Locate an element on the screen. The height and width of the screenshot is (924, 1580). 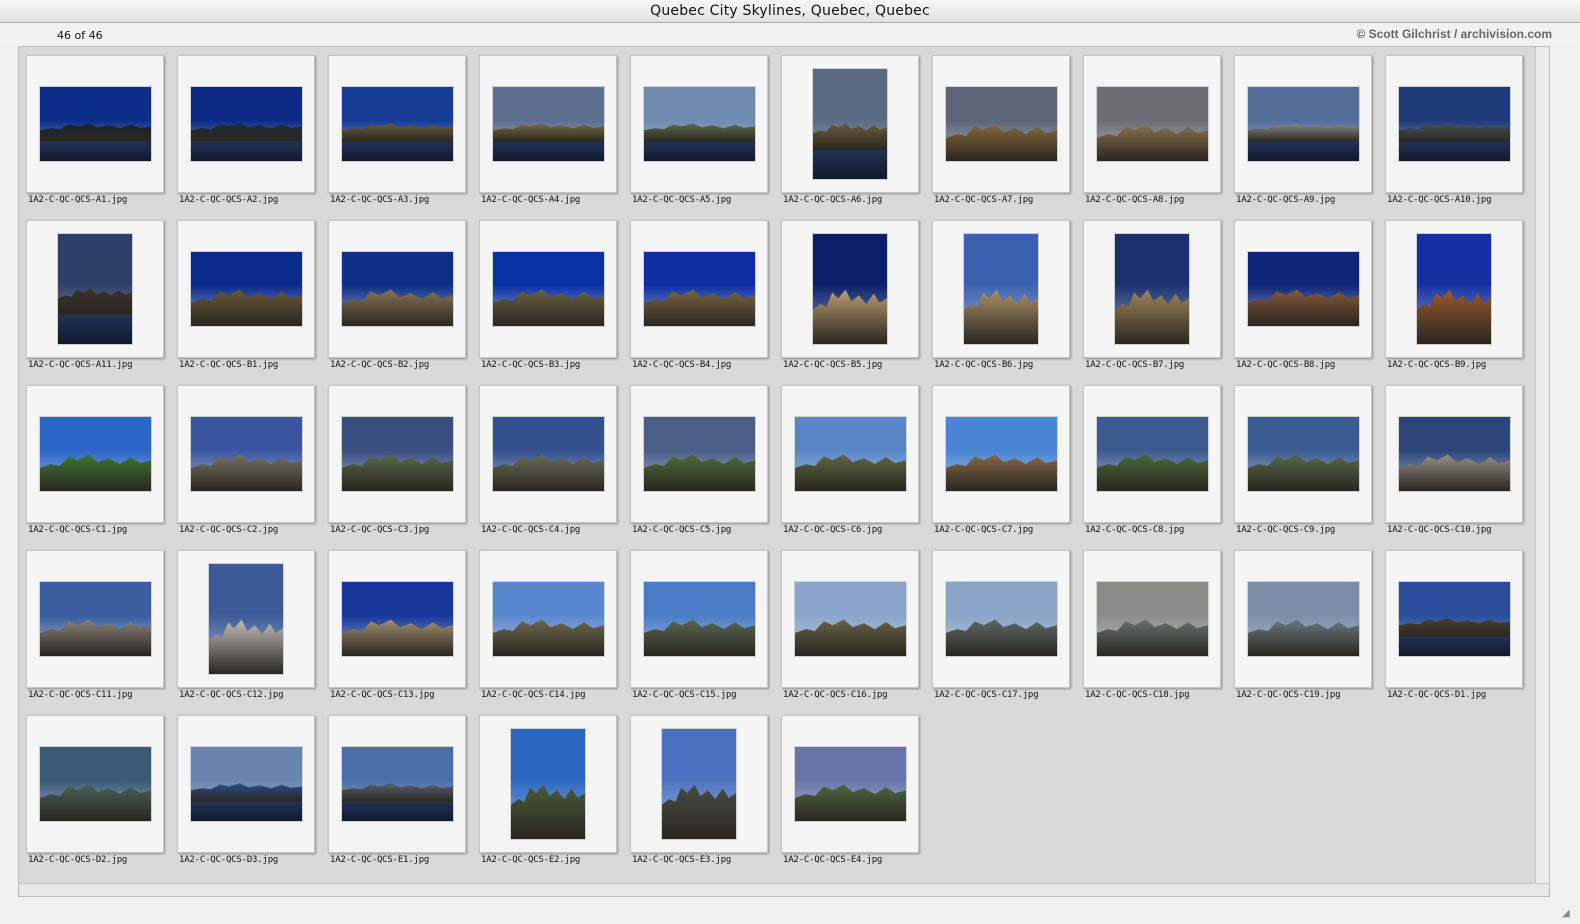
thumbnail-item: 1A2-C-QC-QCS-D1.jpg is located at coordinates (1451, 623).